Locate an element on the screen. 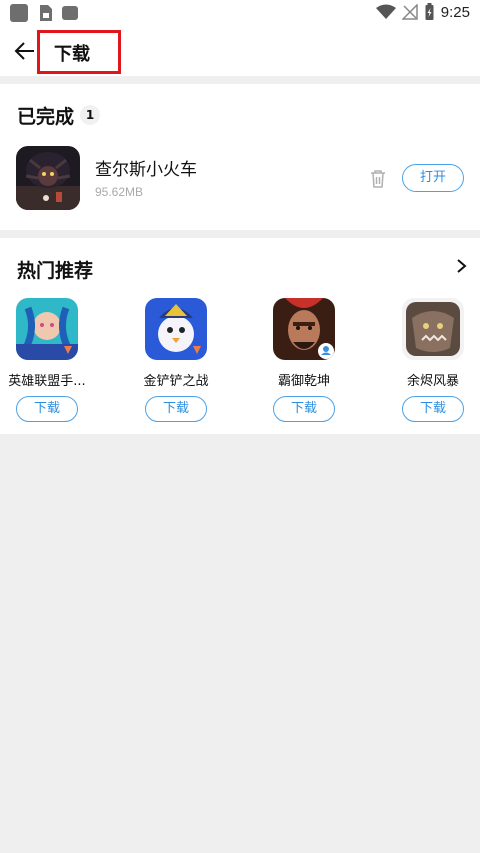 The width and height of the screenshot is (480, 853). battery-icon is located at coordinates (429, 11).